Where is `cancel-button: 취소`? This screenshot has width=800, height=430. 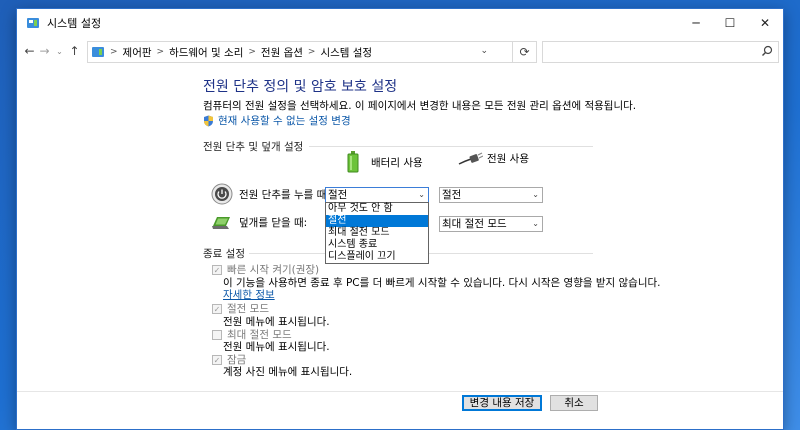
cancel-button: 취소 is located at coordinates (574, 403).